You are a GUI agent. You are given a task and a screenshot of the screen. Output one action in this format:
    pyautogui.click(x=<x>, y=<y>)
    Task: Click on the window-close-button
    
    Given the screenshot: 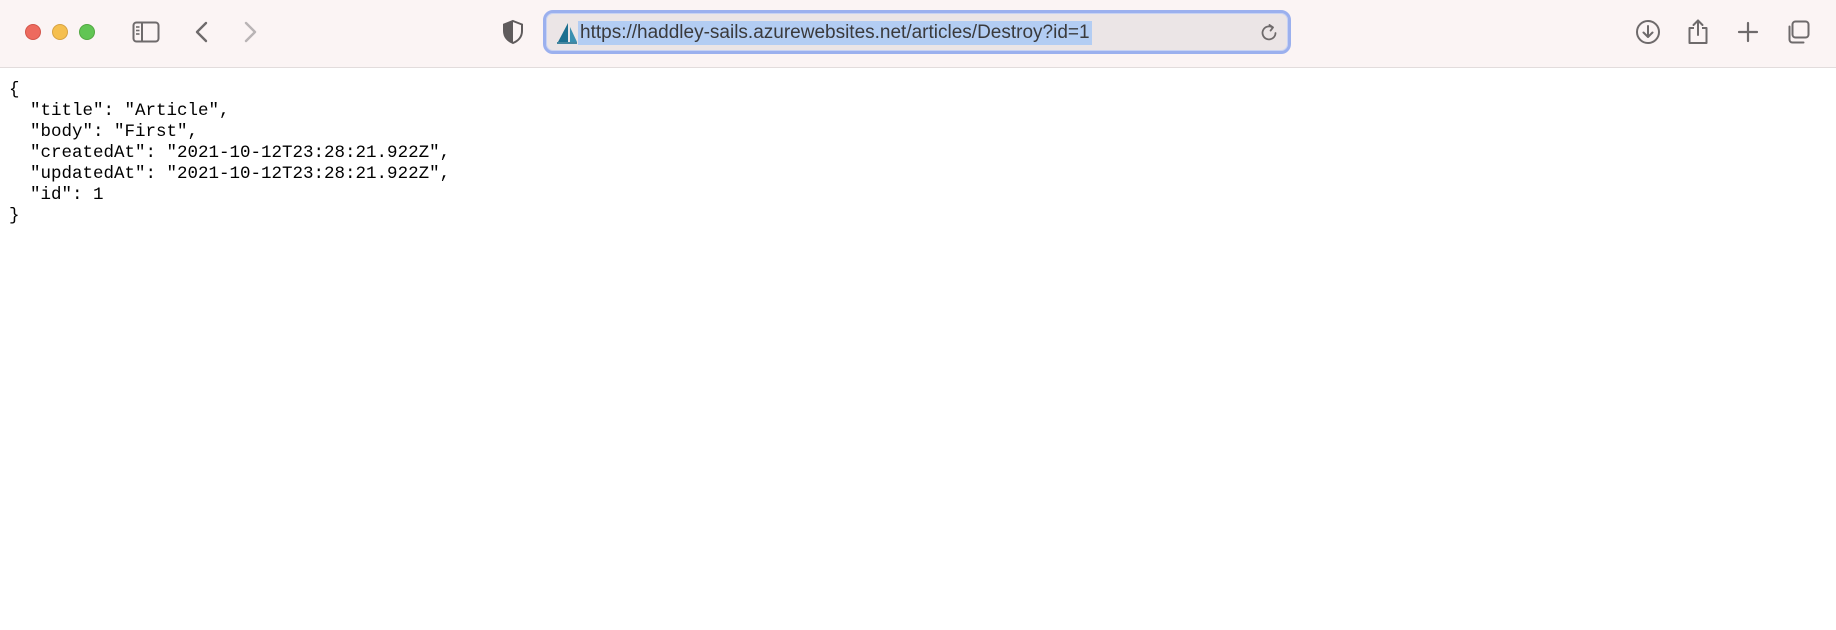 What is the action you would take?
    pyautogui.click(x=33, y=32)
    